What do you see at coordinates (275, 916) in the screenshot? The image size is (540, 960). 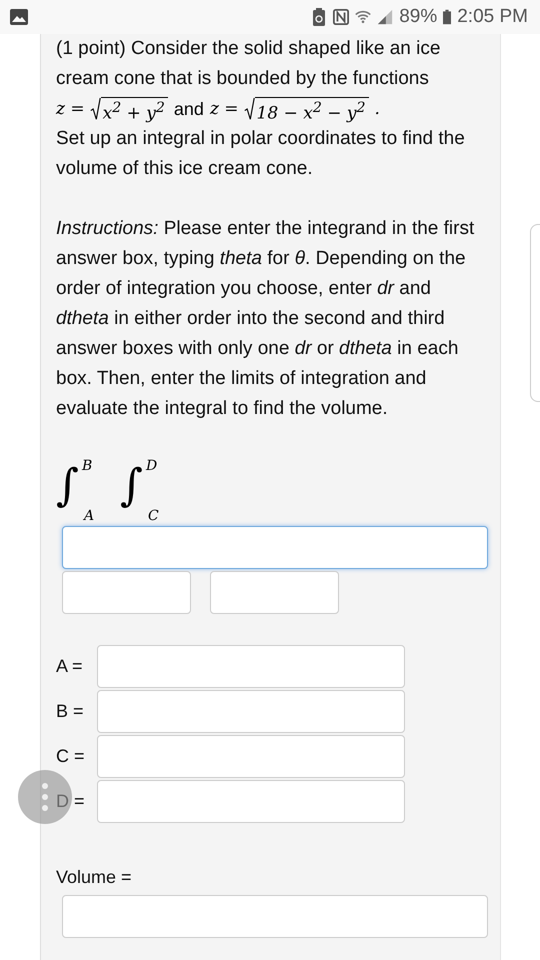 I see `volume-field` at bounding box center [275, 916].